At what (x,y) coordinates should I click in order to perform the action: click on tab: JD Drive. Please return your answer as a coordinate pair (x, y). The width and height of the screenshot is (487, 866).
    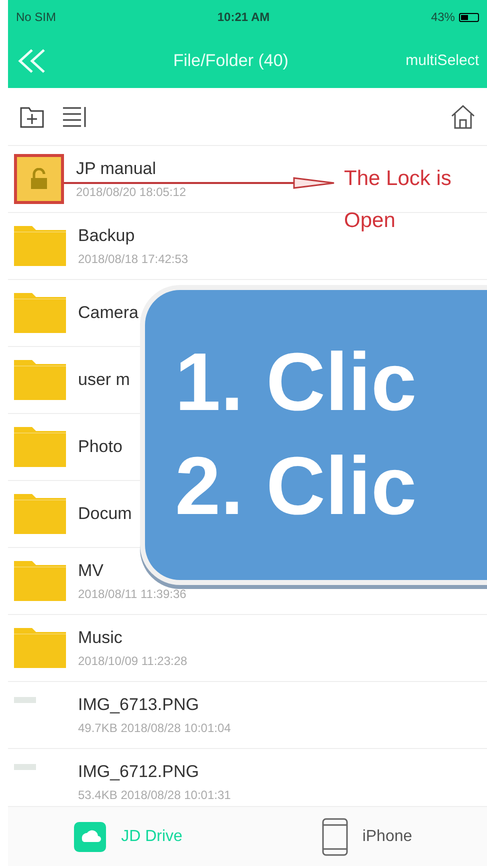
    Looking at the image, I should click on (128, 836).